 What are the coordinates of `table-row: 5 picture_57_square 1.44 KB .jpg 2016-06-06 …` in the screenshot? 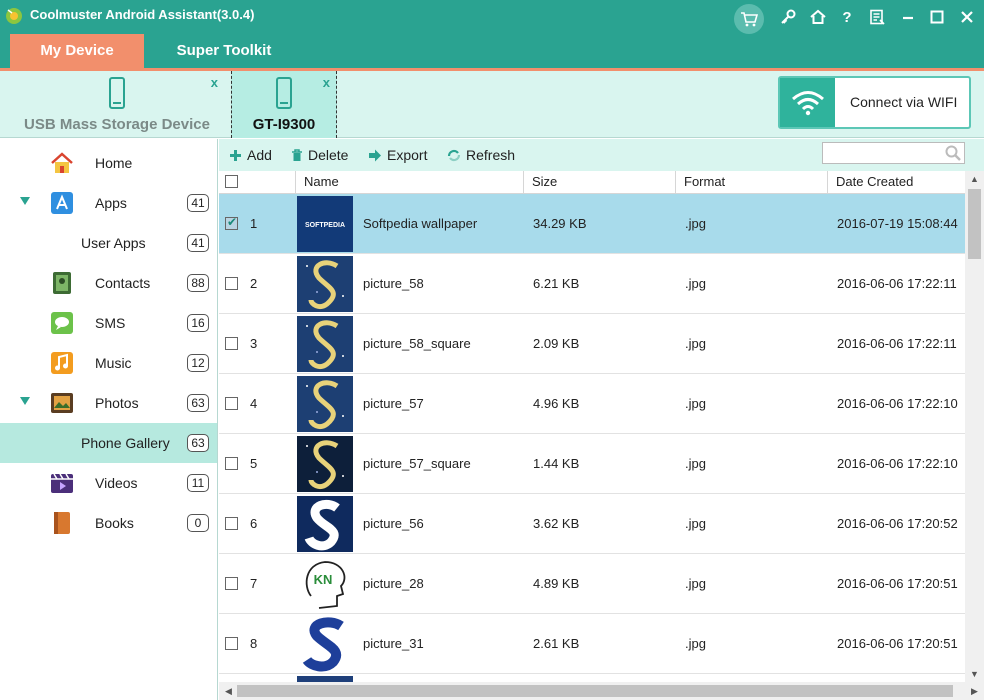 It's located at (592, 464).